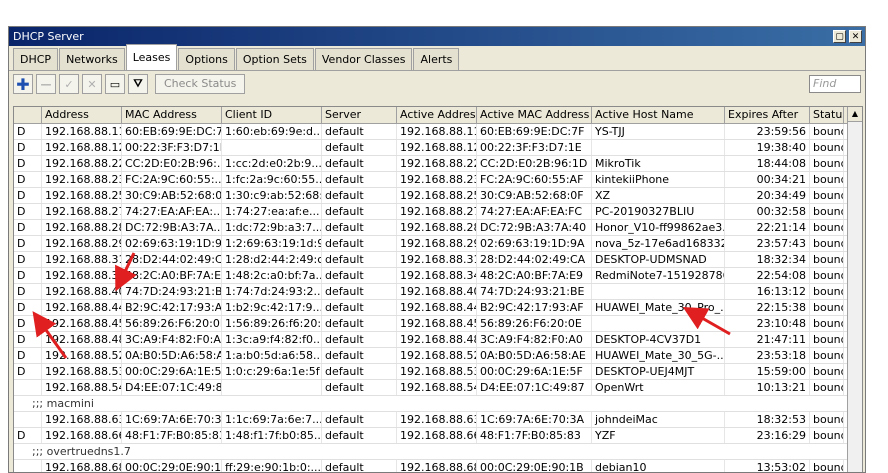  Describe the element at coordinates (839, 36) in the screenshot. I see `maximize-icon: ▢` at that location.